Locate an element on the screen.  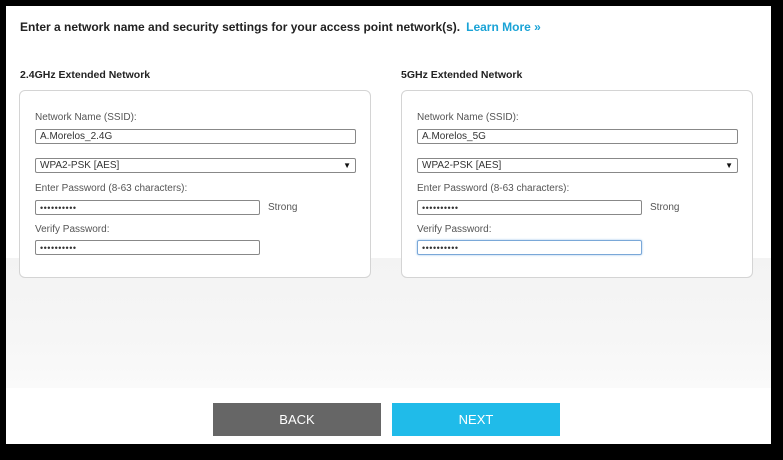
section-title-5g: 5GHz Extended Network is located at coordinates (462, 75).